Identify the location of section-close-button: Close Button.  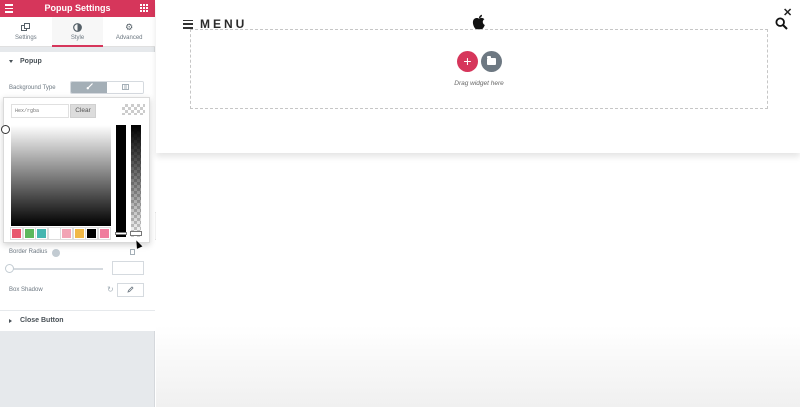
(77, 320).